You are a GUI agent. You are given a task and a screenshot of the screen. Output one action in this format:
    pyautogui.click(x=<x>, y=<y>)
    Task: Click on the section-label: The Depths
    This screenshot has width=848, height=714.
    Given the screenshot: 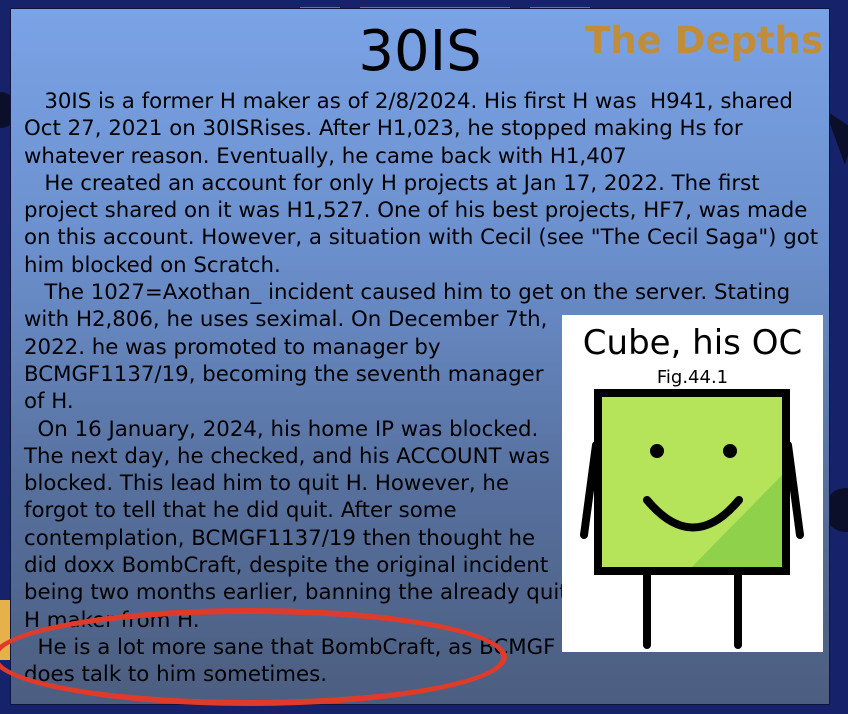 What is the action you would take?
    pyautogui.click(x=704, y=40)
    